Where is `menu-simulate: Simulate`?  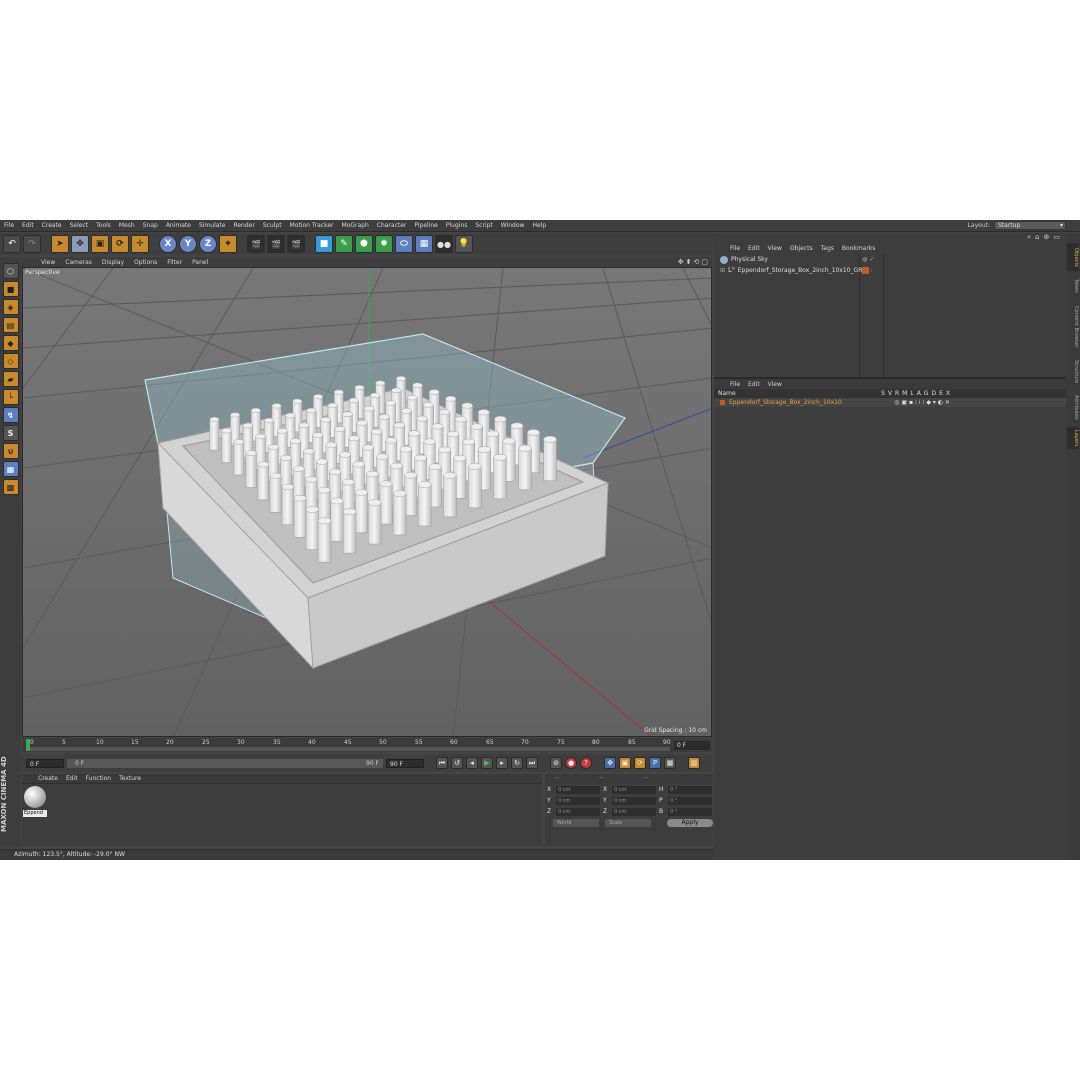
menu-simulate: Simulate is located at coordinates (212, 226).